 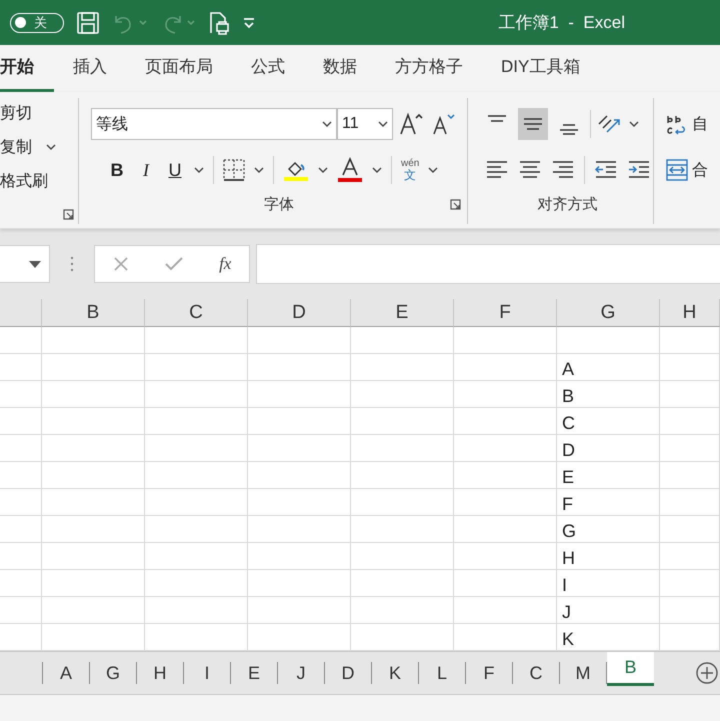 What do you see at coordinates (254, 673) in the screenshot?
I see `sheet-tab: E` at bounding box center [254, 673].